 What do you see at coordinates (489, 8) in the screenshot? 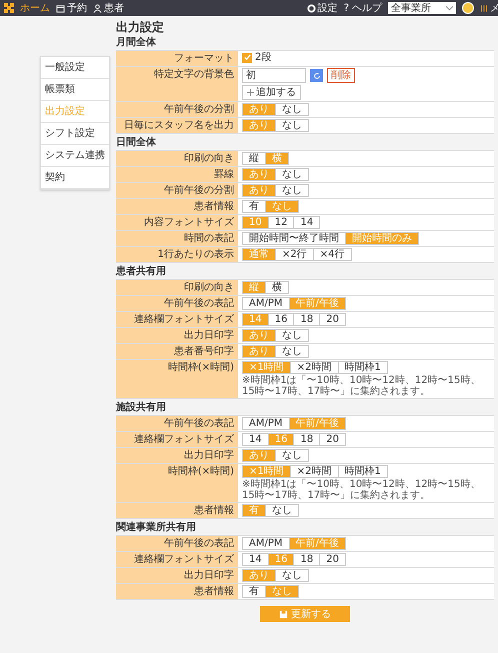
I see `menu-link: メ` at bounding box center [489, 8].